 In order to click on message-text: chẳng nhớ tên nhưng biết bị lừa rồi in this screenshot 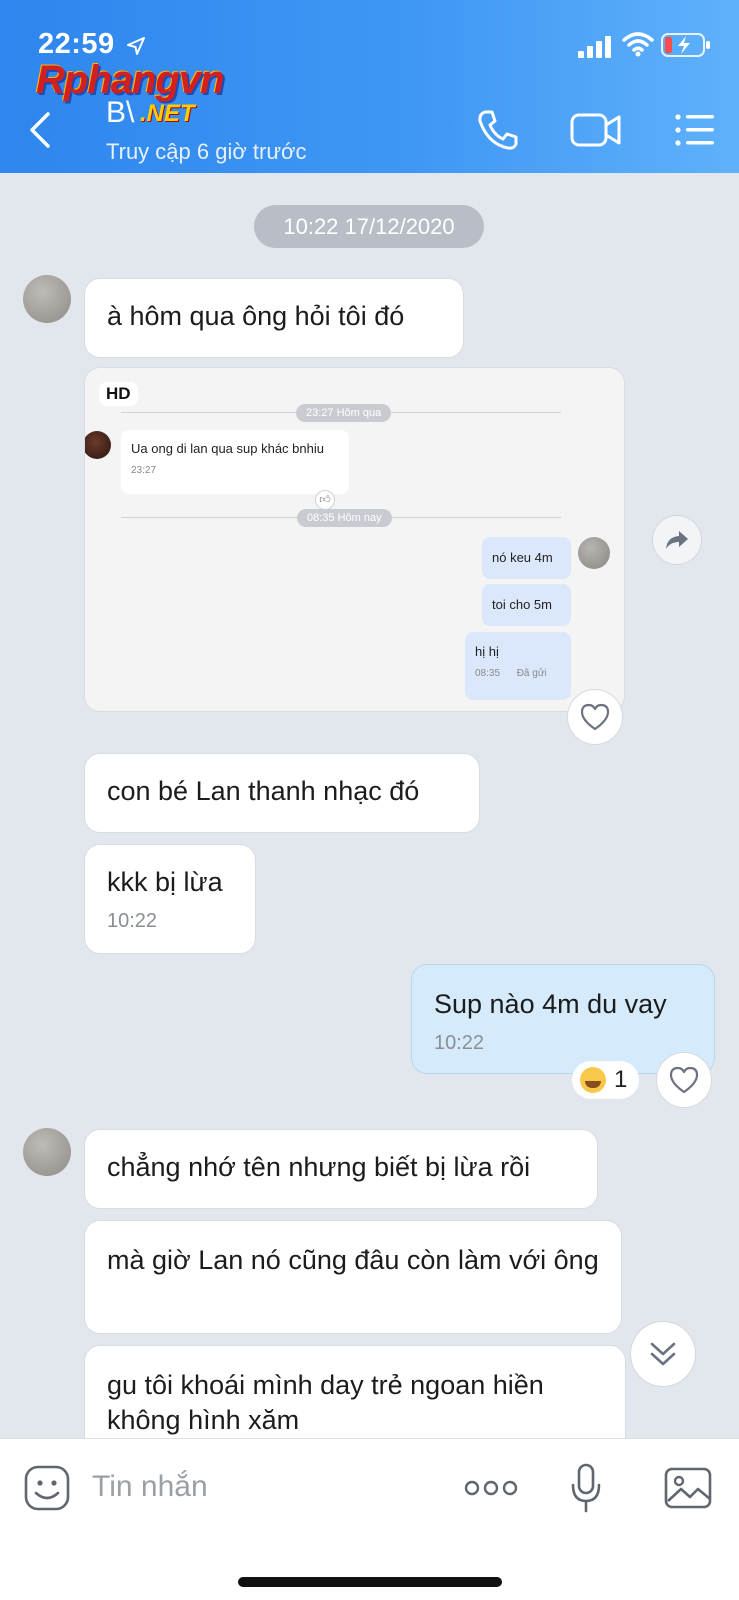, I will do `click(319, 1167)`.